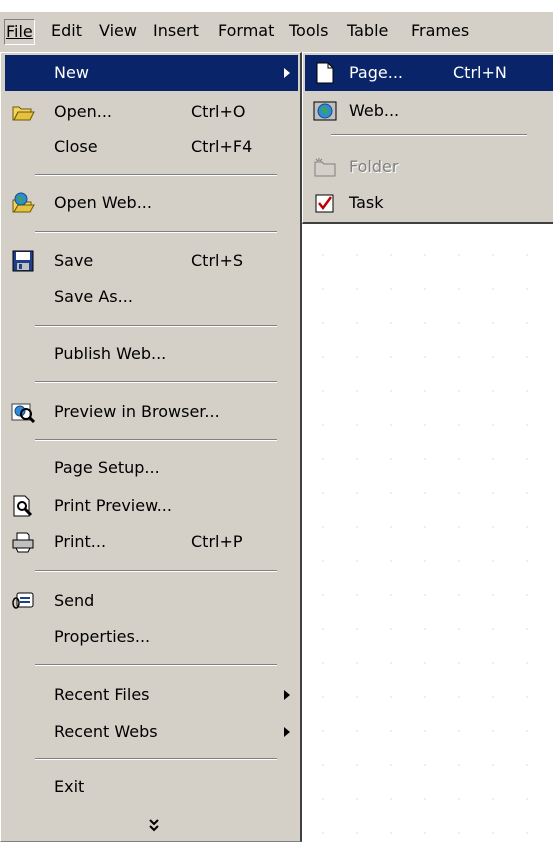 The height and width of the screenshot is (842, 553). What do you see at coordinates (151, 261) in the screenshot?
I see `menu-item-save: Save Ctrl+S` at bounding box center [151, 261].